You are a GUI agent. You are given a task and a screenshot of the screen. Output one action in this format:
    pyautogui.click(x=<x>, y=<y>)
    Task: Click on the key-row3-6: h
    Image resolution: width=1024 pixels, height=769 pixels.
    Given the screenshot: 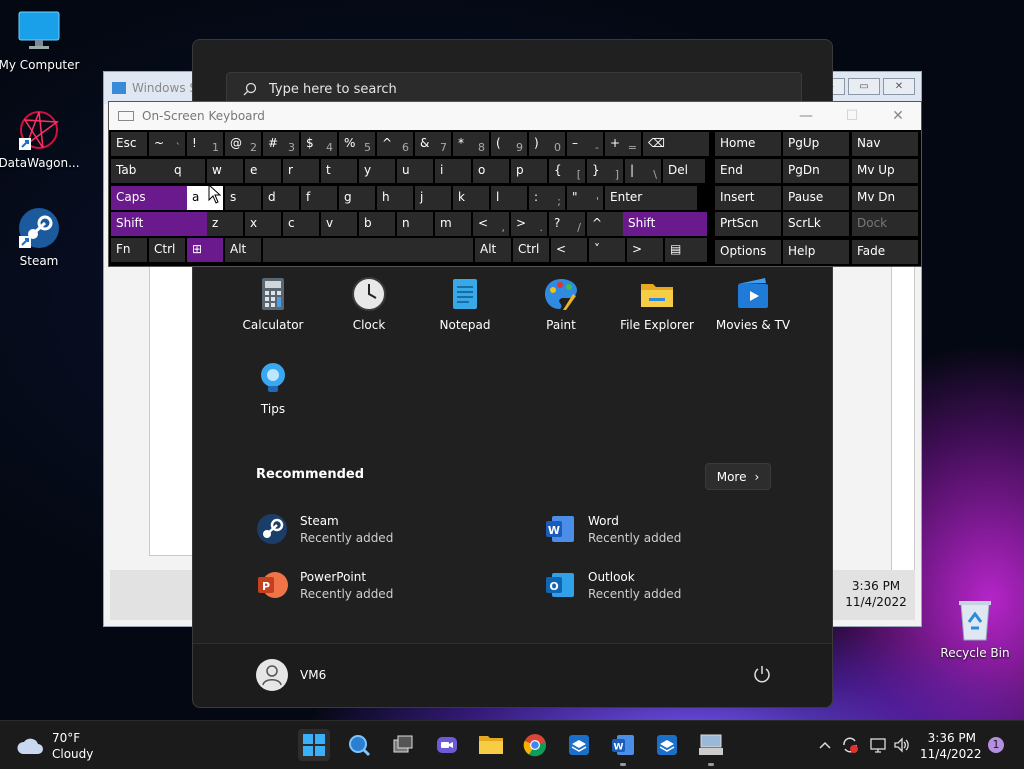 What is the action you would take?
    pyautogui.click(x=395, y=198)
    